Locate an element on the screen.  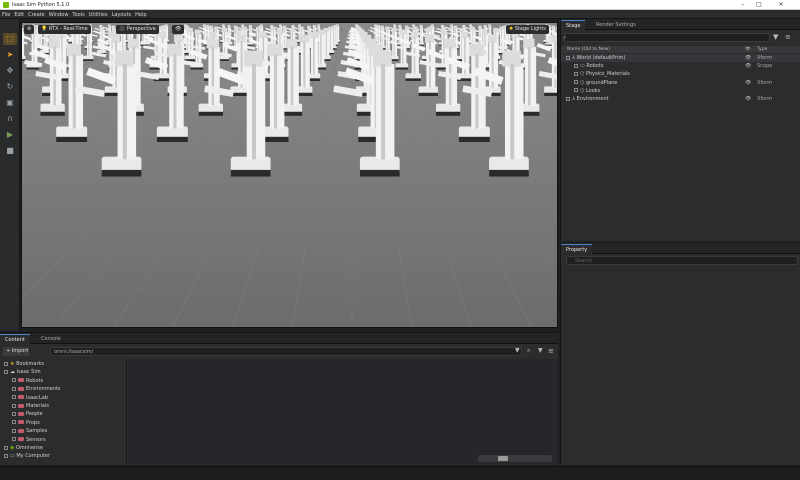
tree-item: ▭ My Computer is located at coordinates (27, 456).